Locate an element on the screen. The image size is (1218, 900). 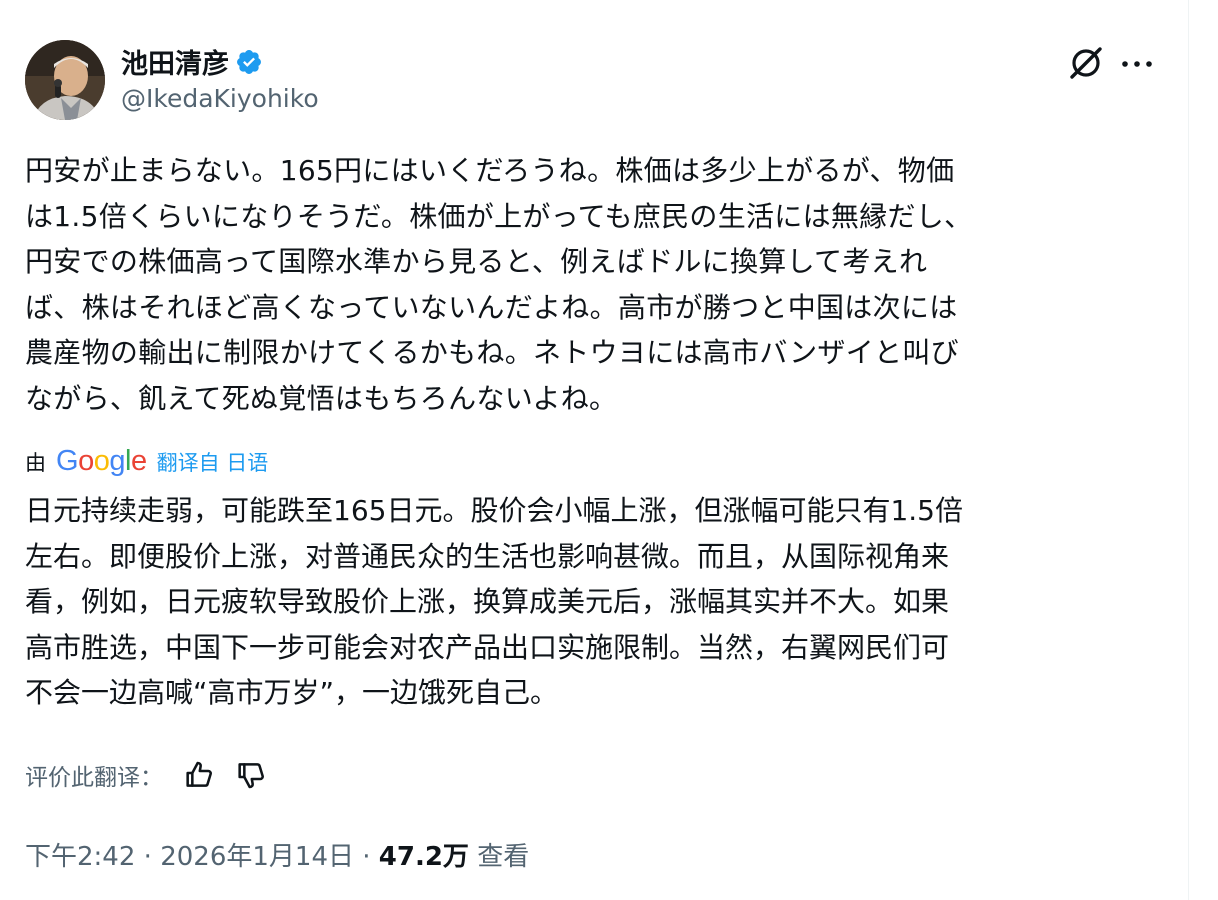
column-border is located at coordinates (1188, 450).